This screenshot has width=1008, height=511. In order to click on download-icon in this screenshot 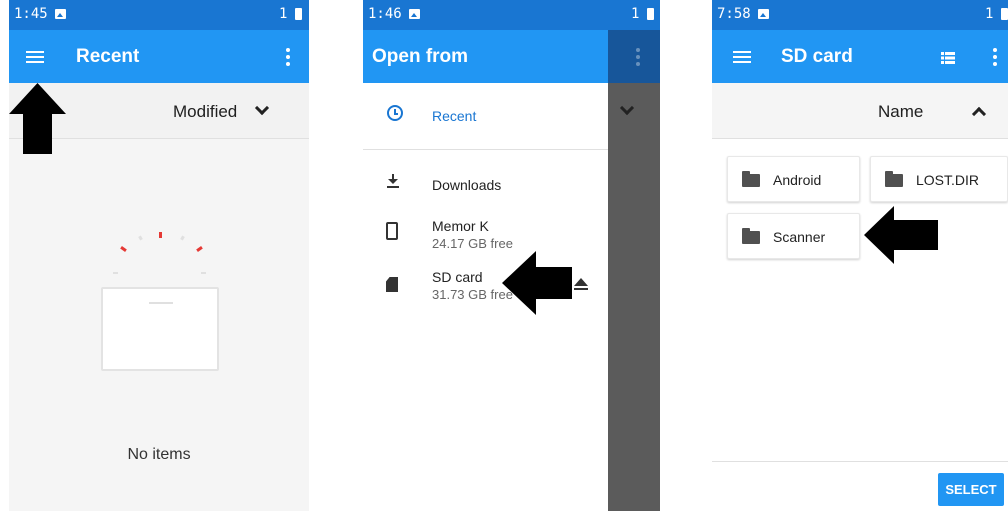, I will do `click(393, 181)`.